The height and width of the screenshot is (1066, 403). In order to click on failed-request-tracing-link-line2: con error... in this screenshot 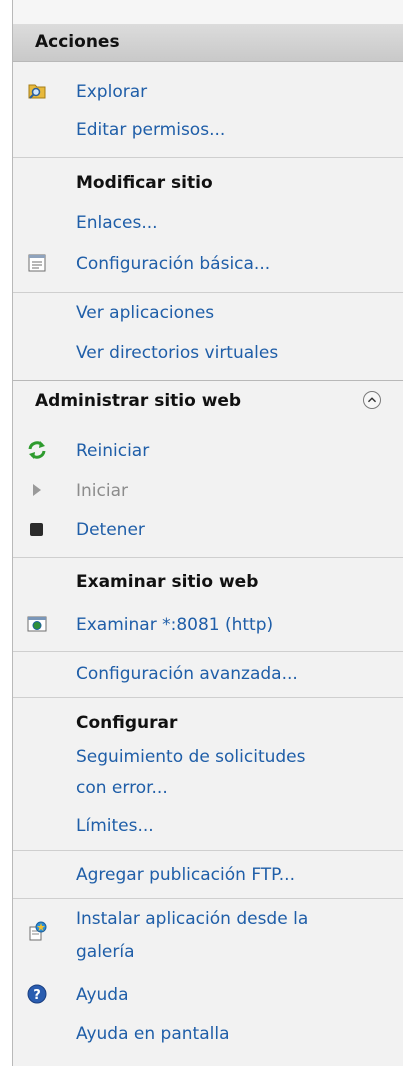, I will do `click(122, 788)`.